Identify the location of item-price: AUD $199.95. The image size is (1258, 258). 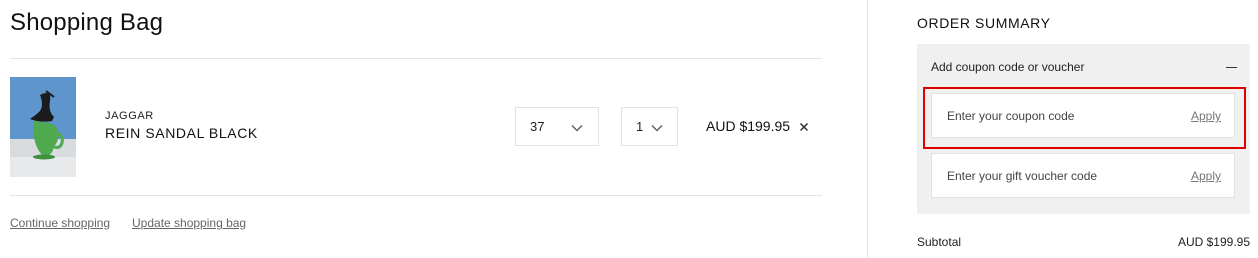
(748, 126).